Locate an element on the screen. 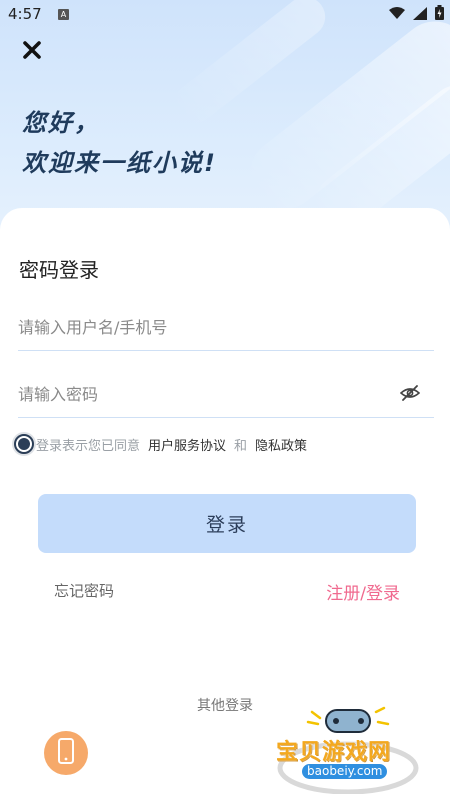  terms-link: 用户服务协议 is located at coordinates (187, 444).